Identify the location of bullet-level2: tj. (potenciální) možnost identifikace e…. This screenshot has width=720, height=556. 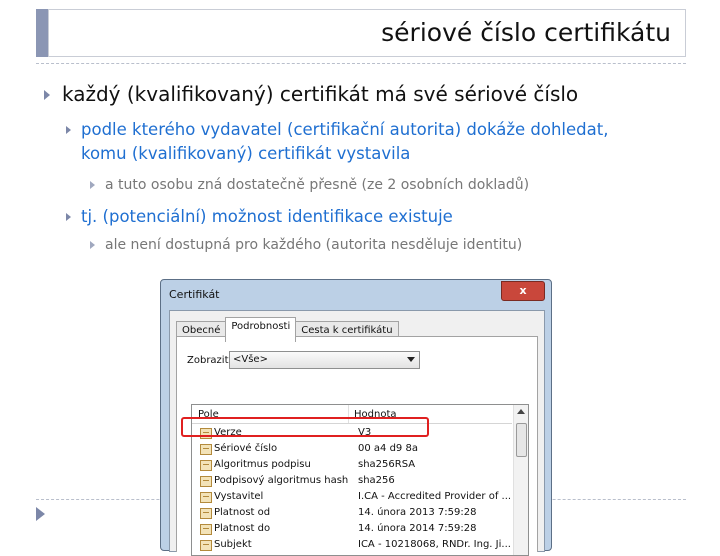
(259, 217).